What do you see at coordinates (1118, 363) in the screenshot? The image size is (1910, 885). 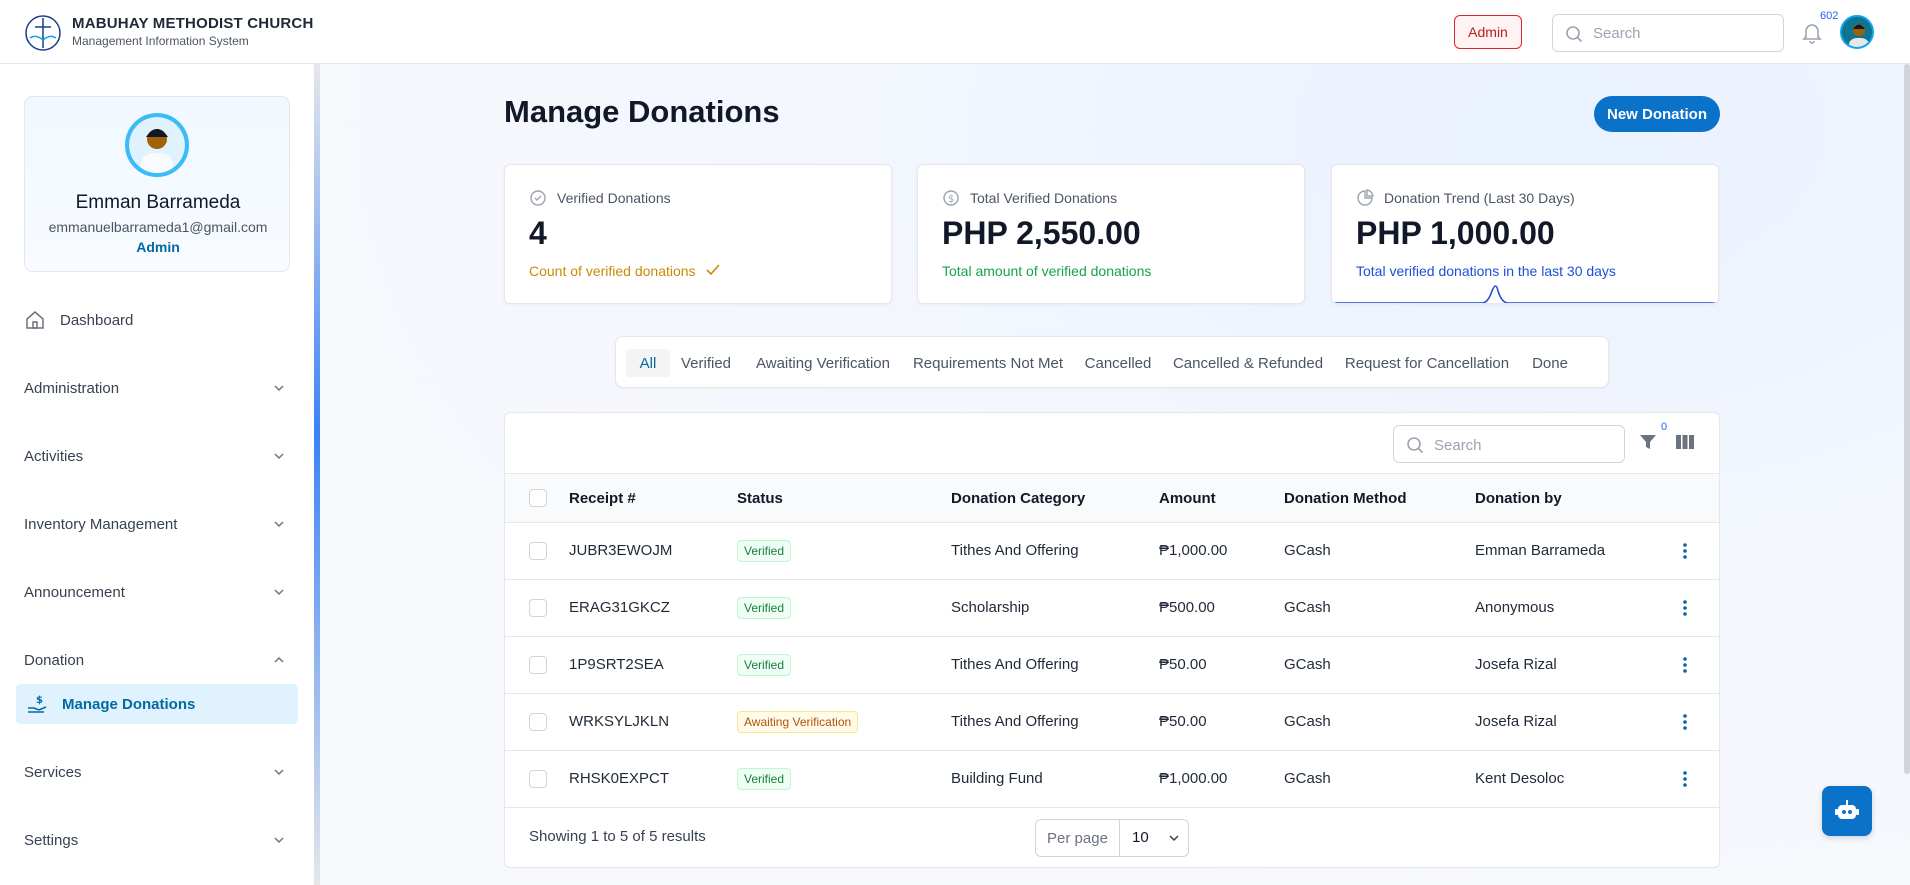 I see `tab-cancelled: Cancelled` at bounding box center [1118, 363].